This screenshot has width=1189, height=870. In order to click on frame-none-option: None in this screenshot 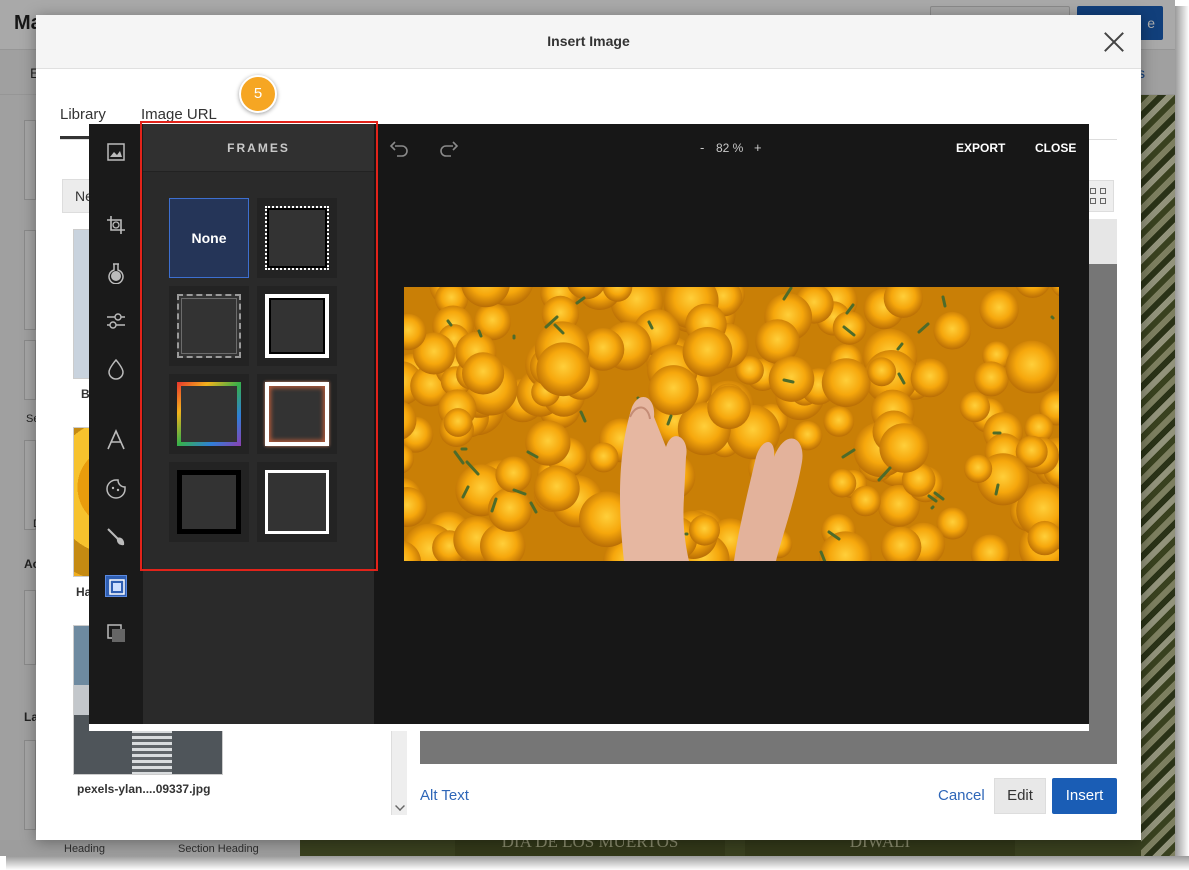, I will do `click(209, 238)`.